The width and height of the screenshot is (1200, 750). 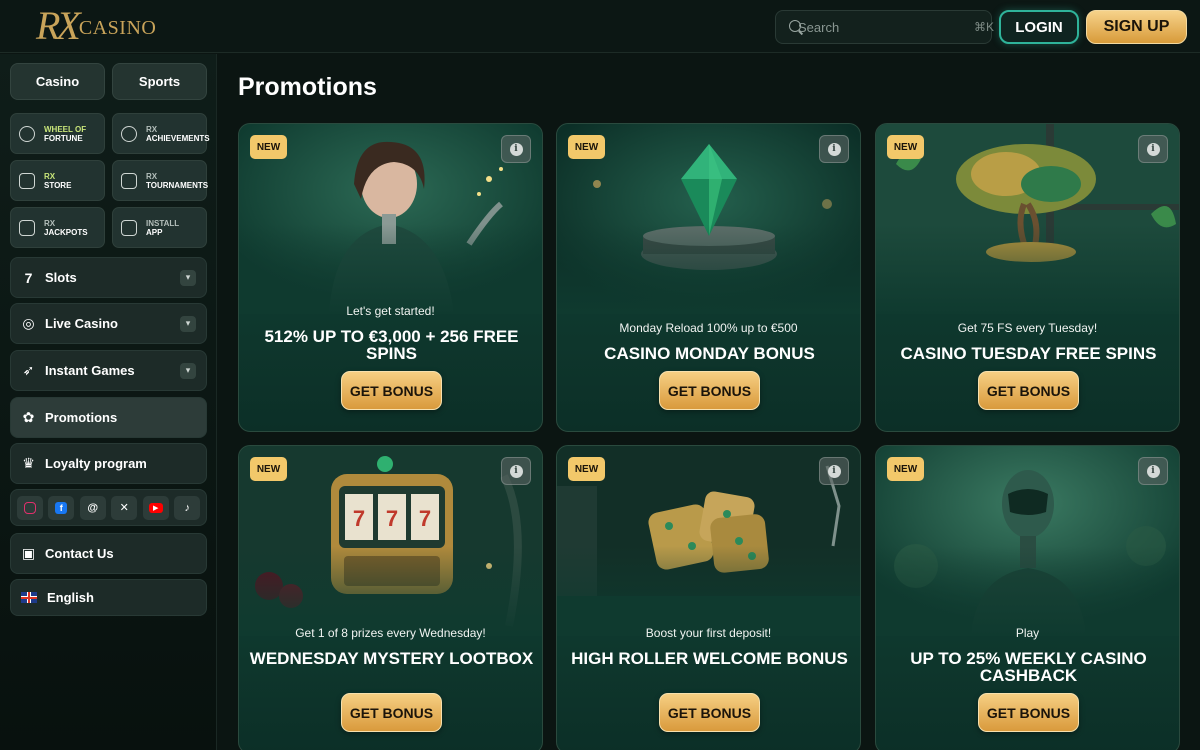 What do you see at coordinates (108, 507) in the screenshot?
I see `social-links: f @ ✕ ▶ ♪` at bounding box center [108, 507].